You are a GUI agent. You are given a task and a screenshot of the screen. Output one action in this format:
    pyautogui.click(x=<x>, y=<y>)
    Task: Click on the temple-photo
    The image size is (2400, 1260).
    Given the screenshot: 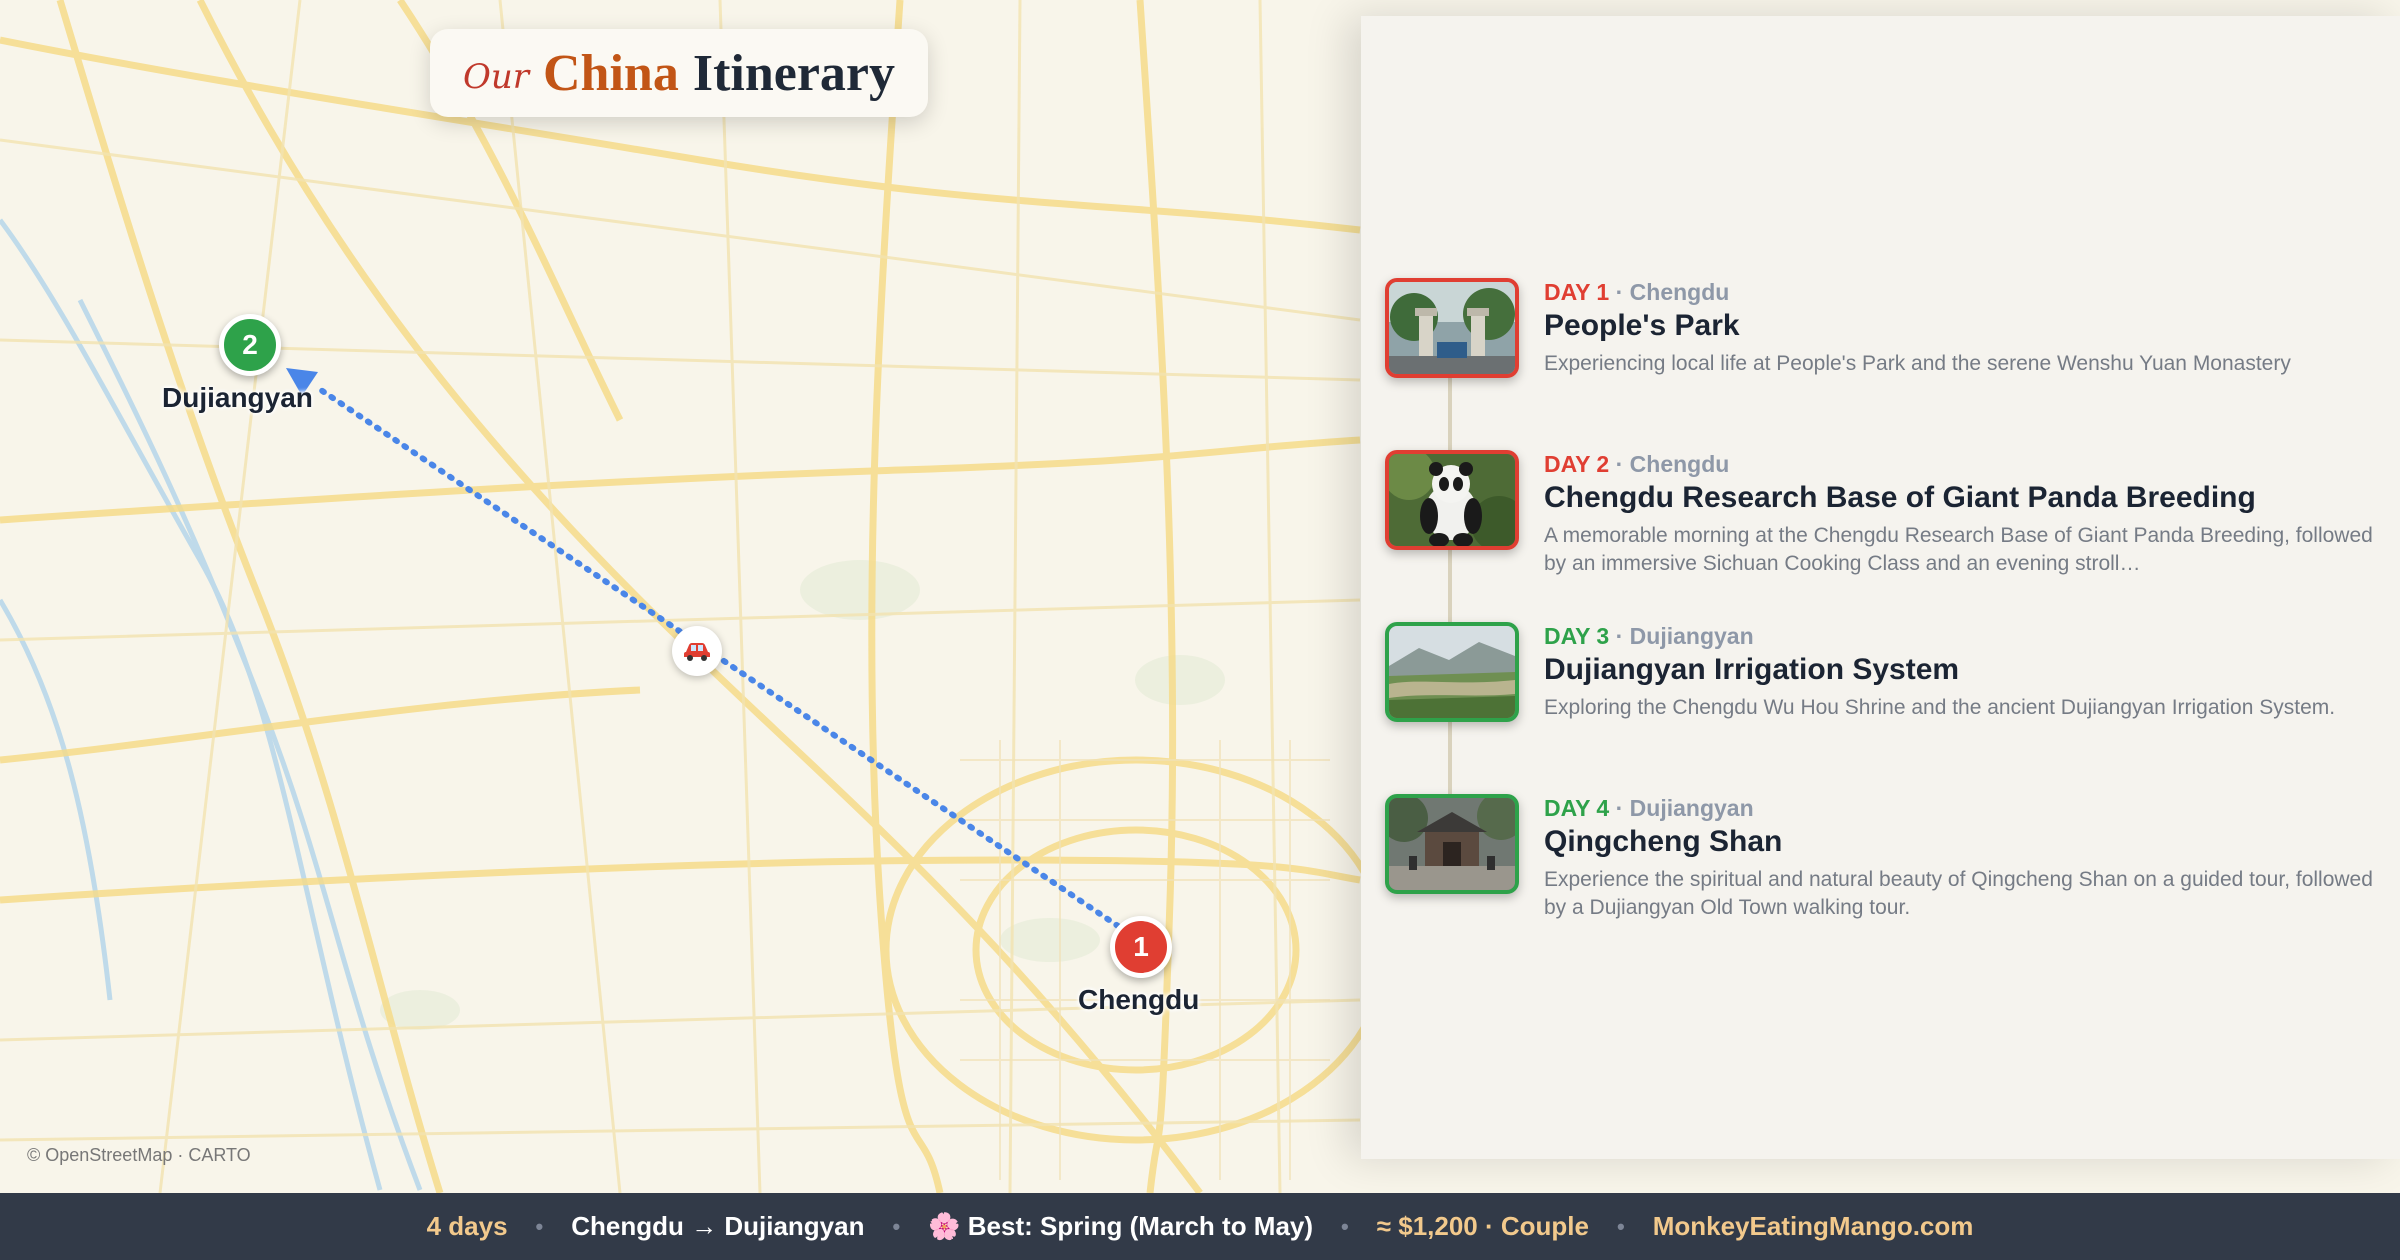 What is the action you would take?
    pyautogui.click(x=1452, y=844)
    